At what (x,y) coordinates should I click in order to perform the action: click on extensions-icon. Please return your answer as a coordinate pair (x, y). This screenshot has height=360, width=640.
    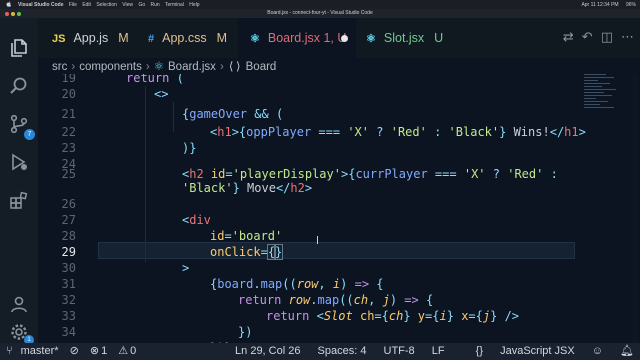
    Looking at the image, I should click on (19, 200).